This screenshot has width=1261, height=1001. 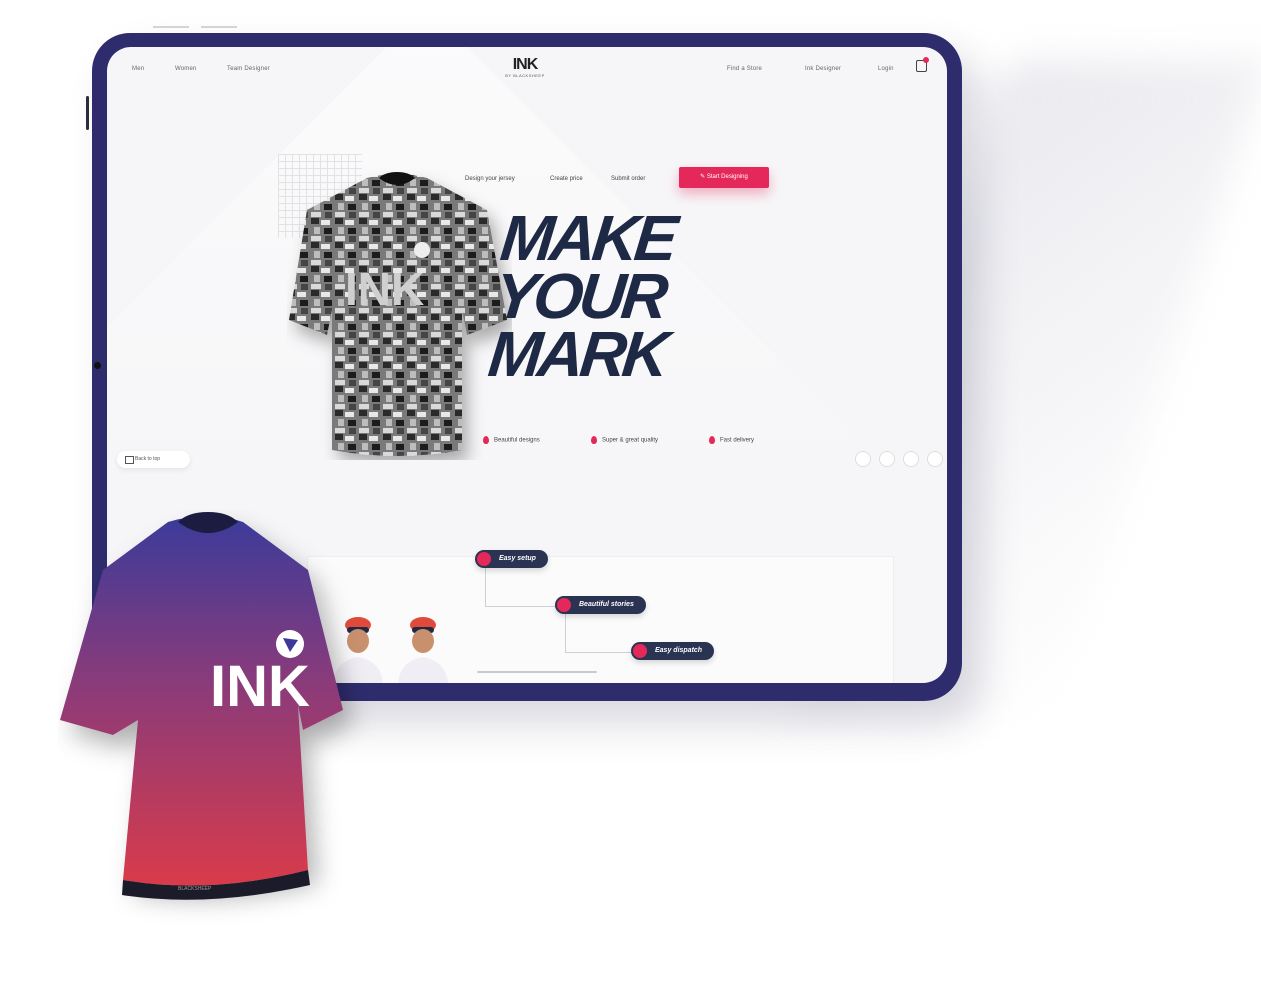 What do you see at coordinates (911, 459) in the screenshot?
I see `more-icon` at bounding box center [911, 459].